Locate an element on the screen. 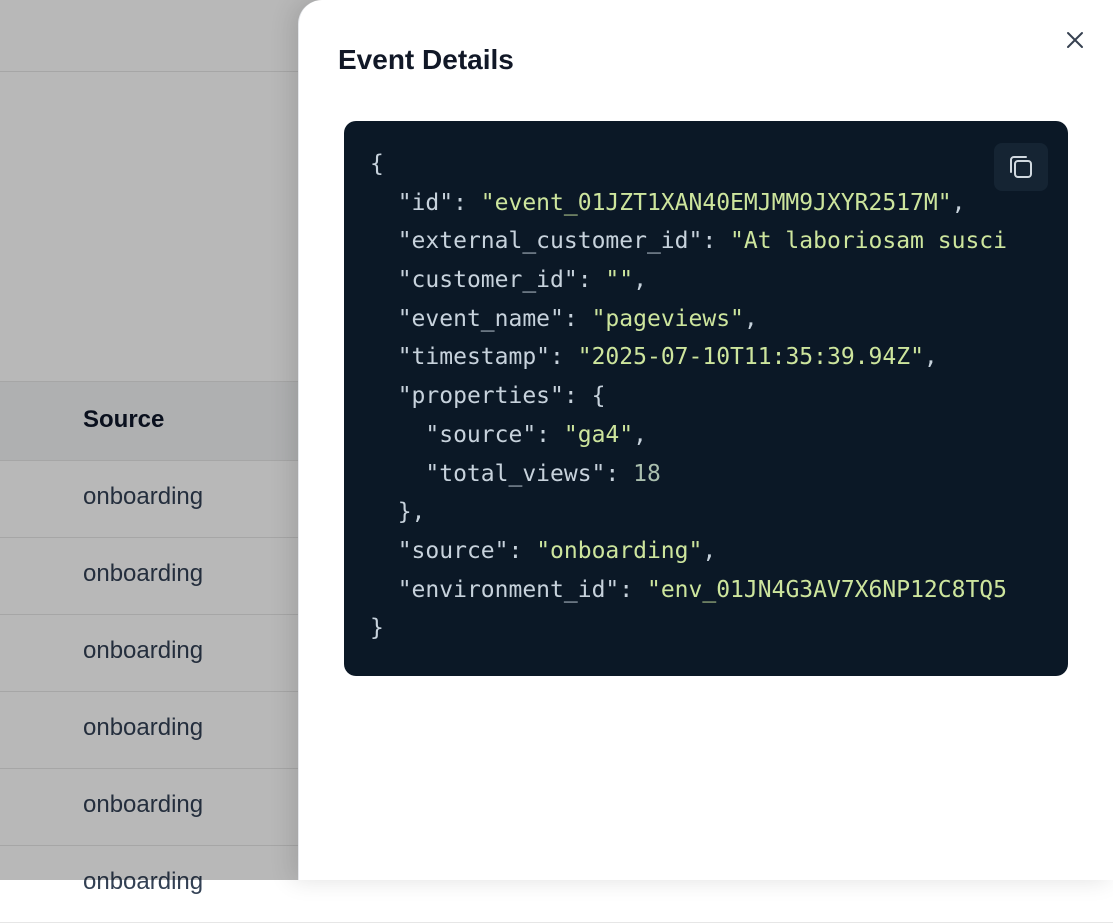 This screenshot has height=923, width=1113. json-string: "At laboriosam susci is located at coordinates (868, 241).